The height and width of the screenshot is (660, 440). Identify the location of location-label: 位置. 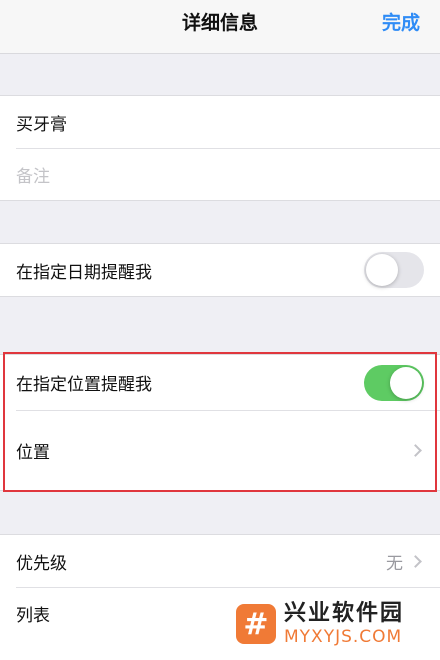
(33, 452).